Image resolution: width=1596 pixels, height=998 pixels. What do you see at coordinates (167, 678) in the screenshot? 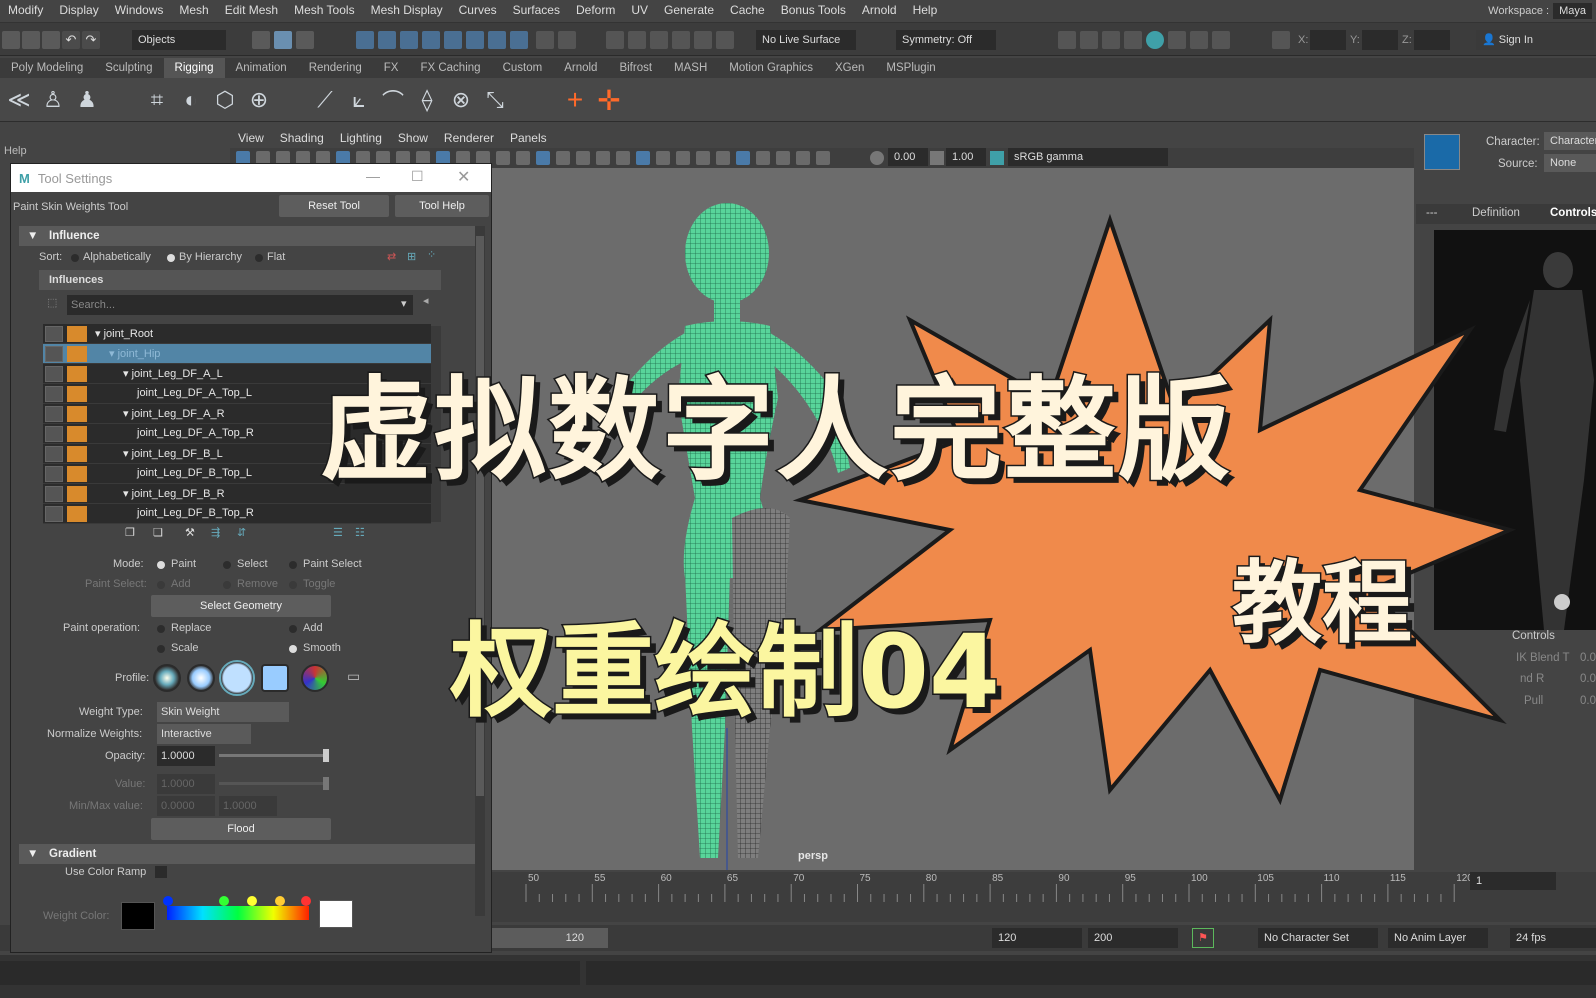
I see `profile-gaussian-icon` at bounding box center [167, 678].